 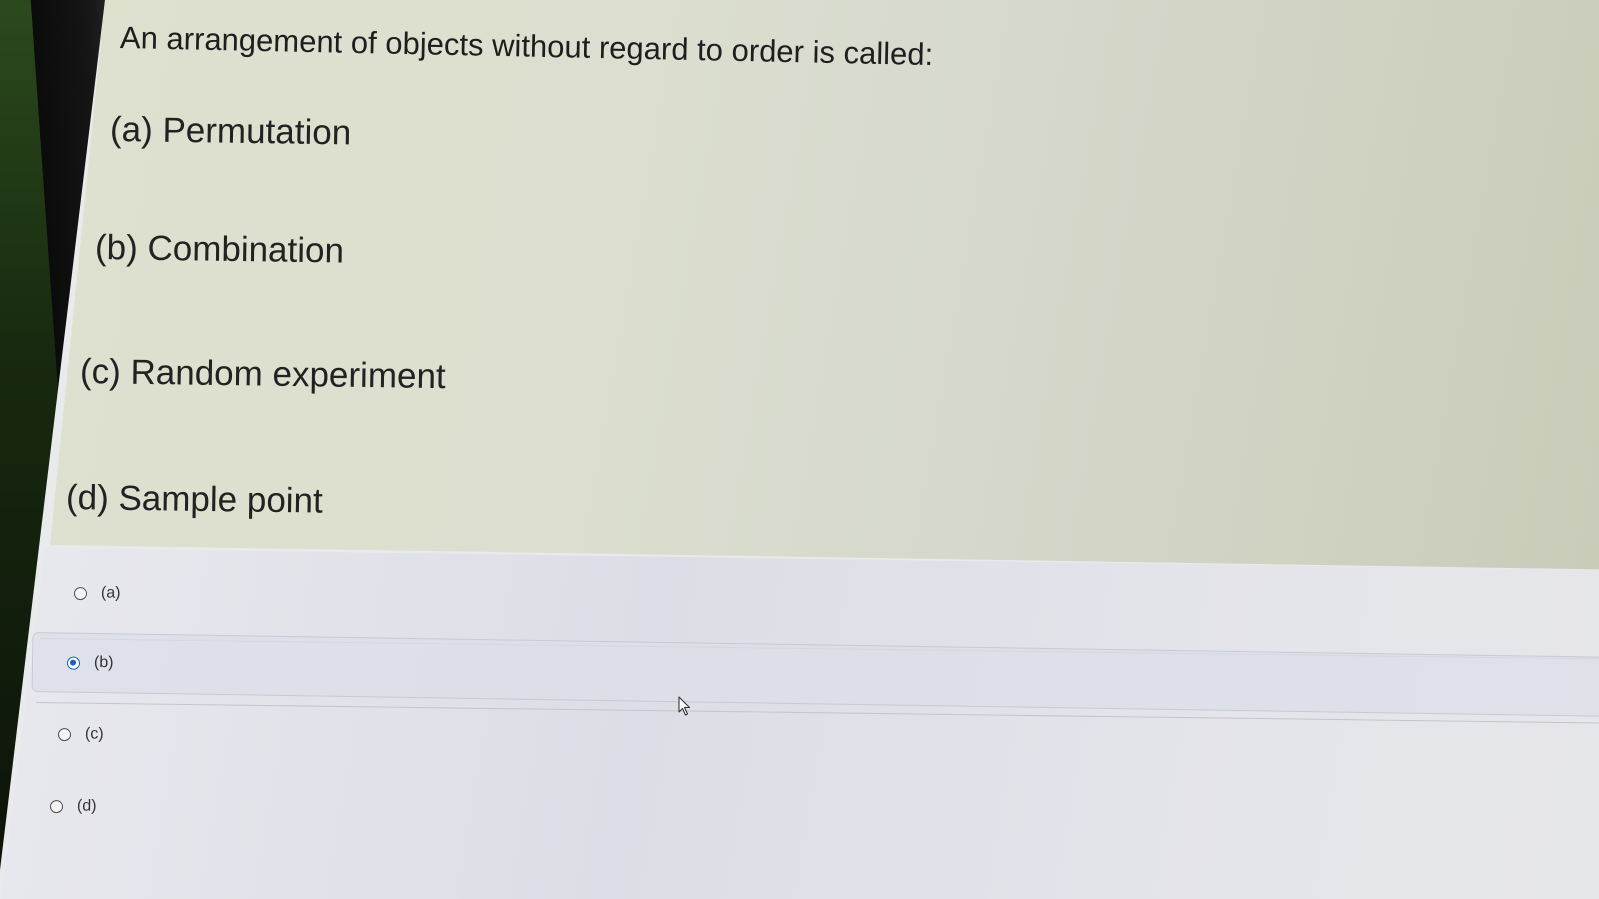 What do you see at coordinates (80, 593) in the screenshot?
I see `radio-button-a` at bounding box center [80, 593].